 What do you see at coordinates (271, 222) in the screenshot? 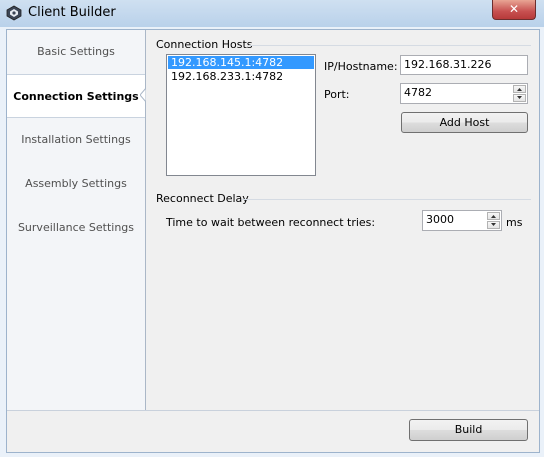
I see `reconnect-delay-label: Time to wait between reconnect tries:` at bounding box center [271, 222].